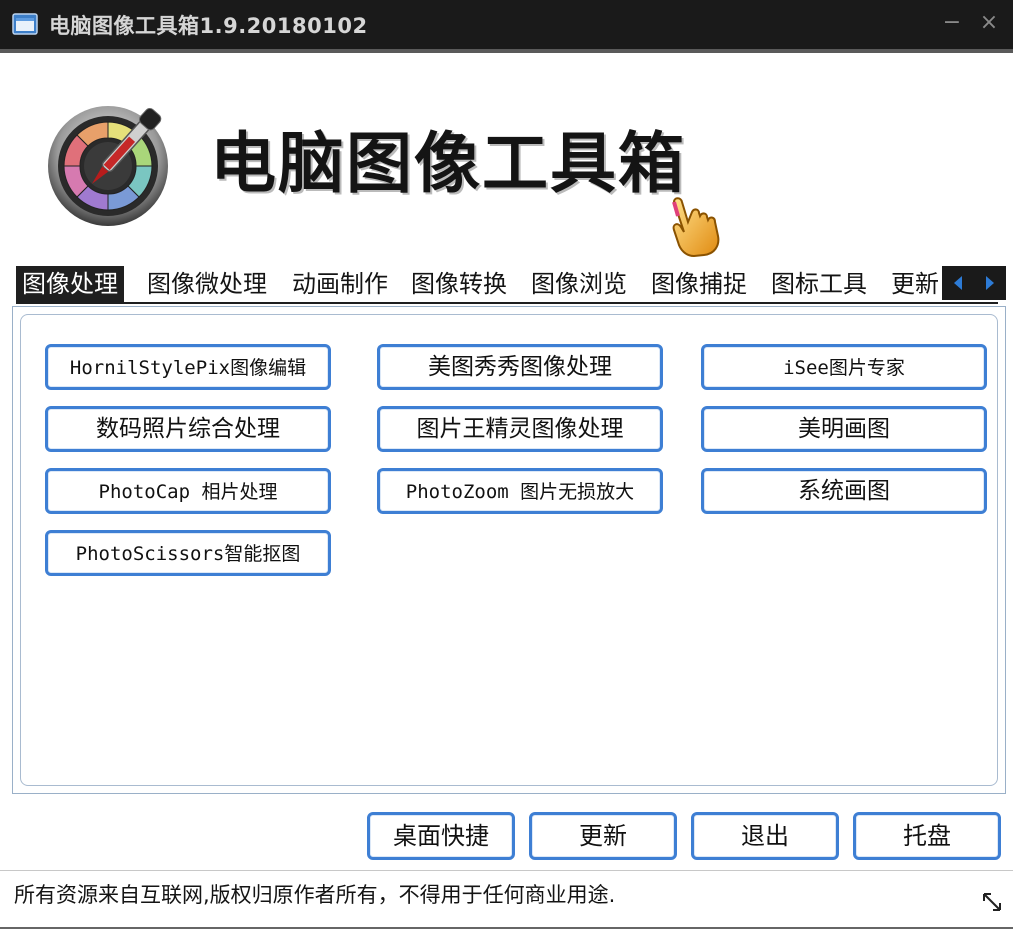 The height and width of the screenshot is (929, 1013). What do you see at coordinates (992, 902) in the screenshot?
I see `resize-grip-icon` at bounding box center [992, 902].